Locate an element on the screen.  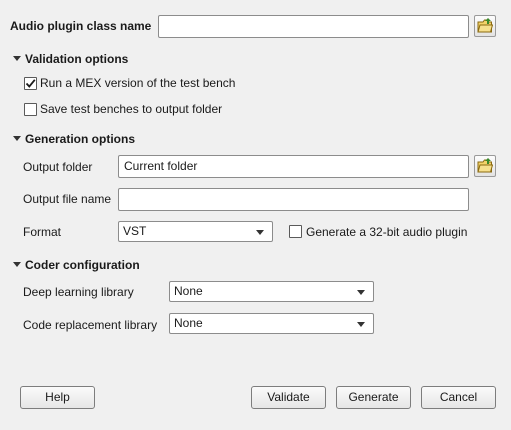
checkmark-icon is located at coordinates (30, 83).